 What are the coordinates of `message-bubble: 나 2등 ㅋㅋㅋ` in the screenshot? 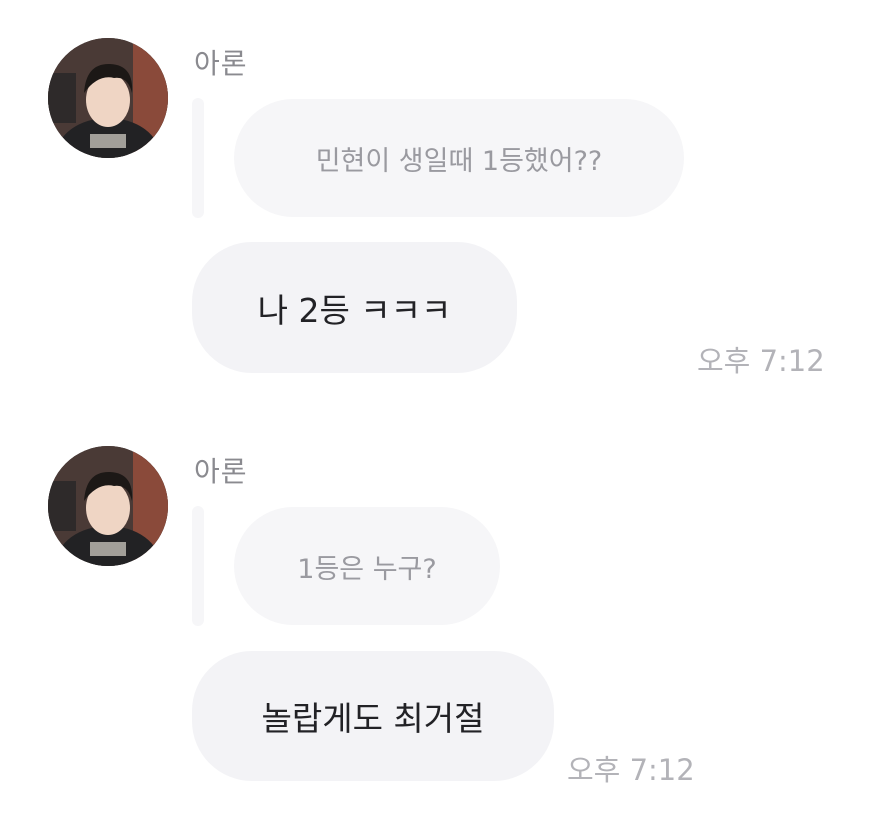 It's located at (354, 307).